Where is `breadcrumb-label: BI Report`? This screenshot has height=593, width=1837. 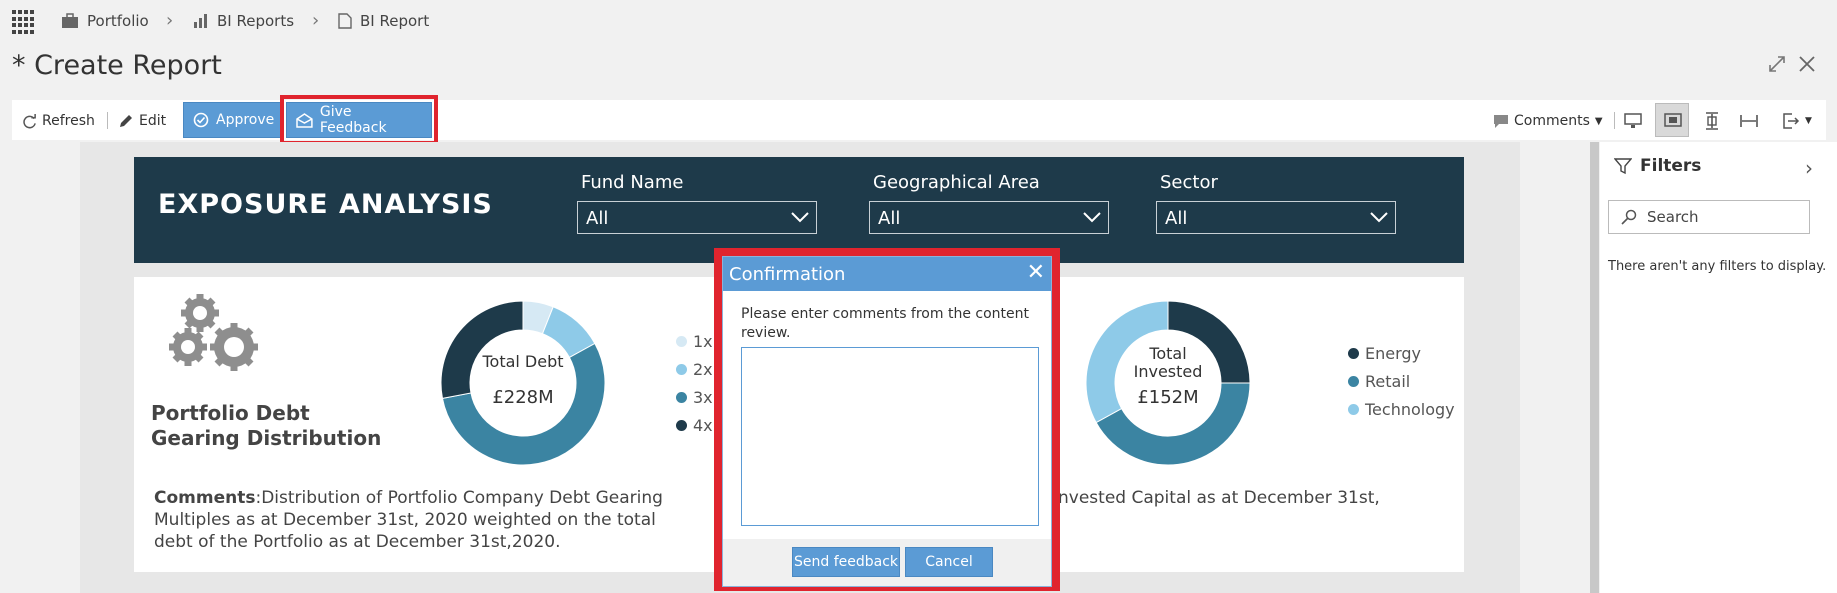 breadcrumb-label: BI Report is located at coordinates (395, 21).